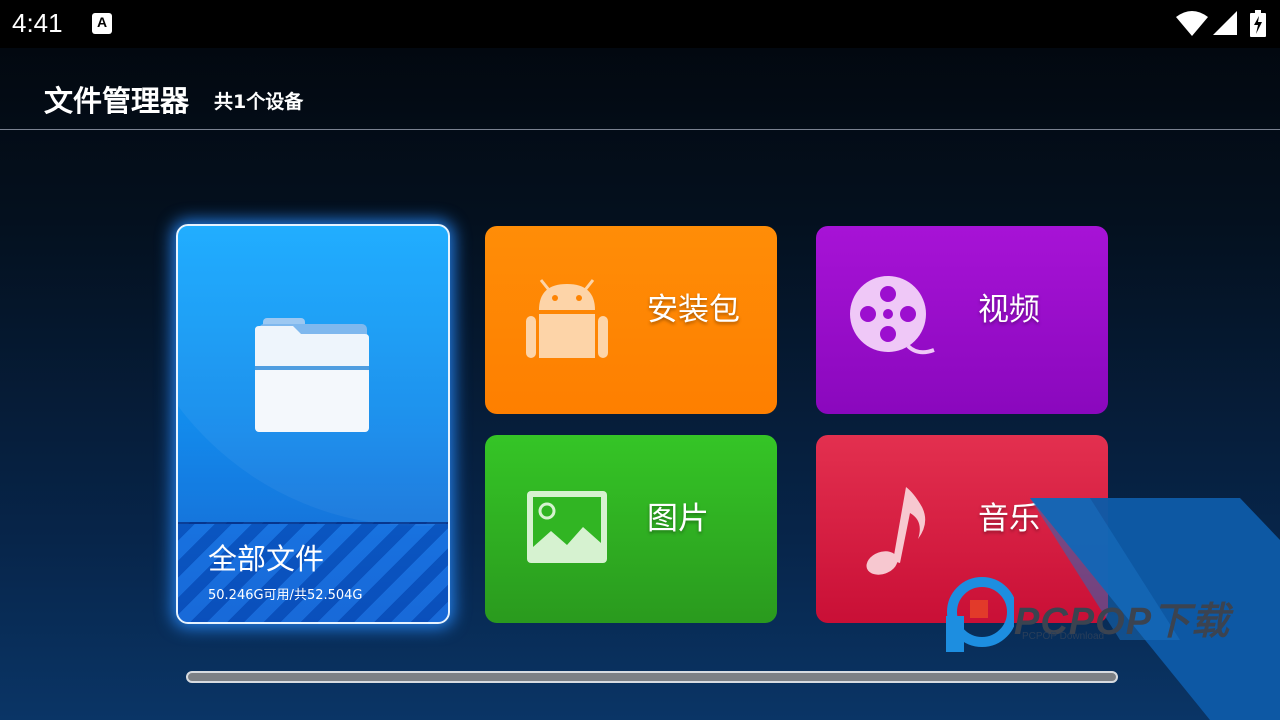 This screenshot has width=1280, height=720. Describe the element at coordinates (1192, 23) in the screenshot. I see `wifi-icon` at that location.